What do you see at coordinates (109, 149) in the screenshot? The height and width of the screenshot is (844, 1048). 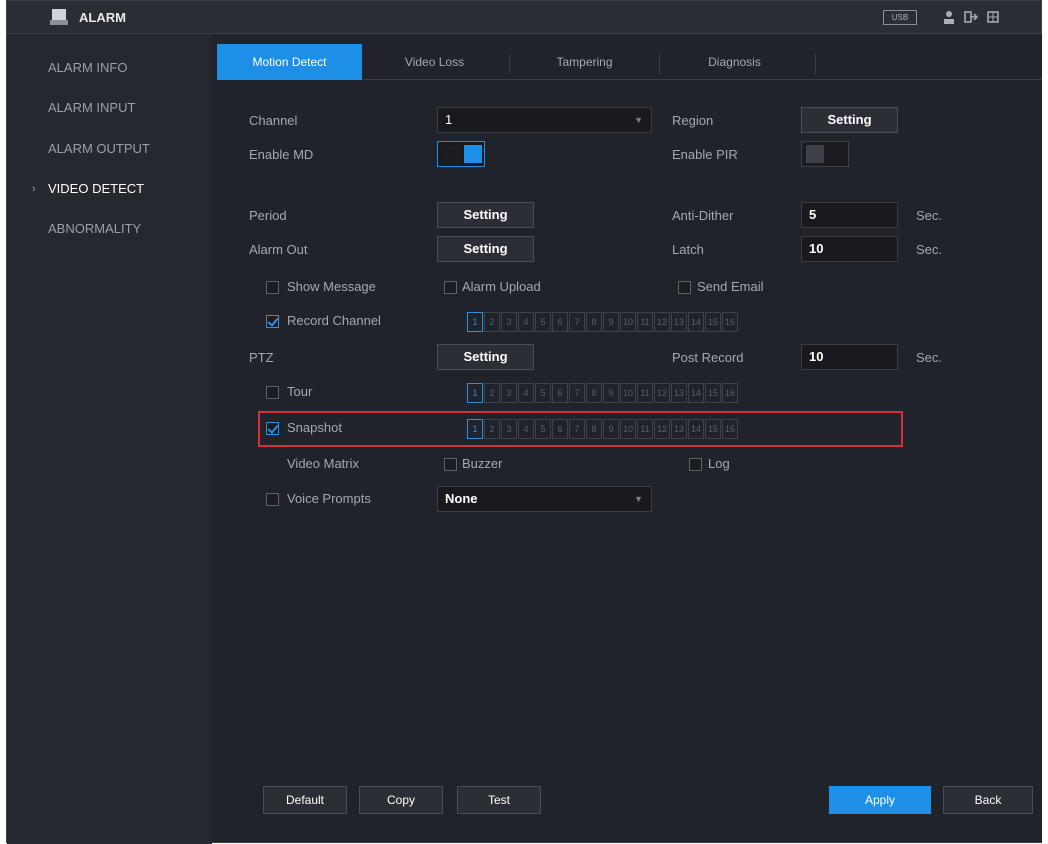 I see `sidebar-item-alarm-output: ALARM OUTPUT` at bounding box center [109, 149].